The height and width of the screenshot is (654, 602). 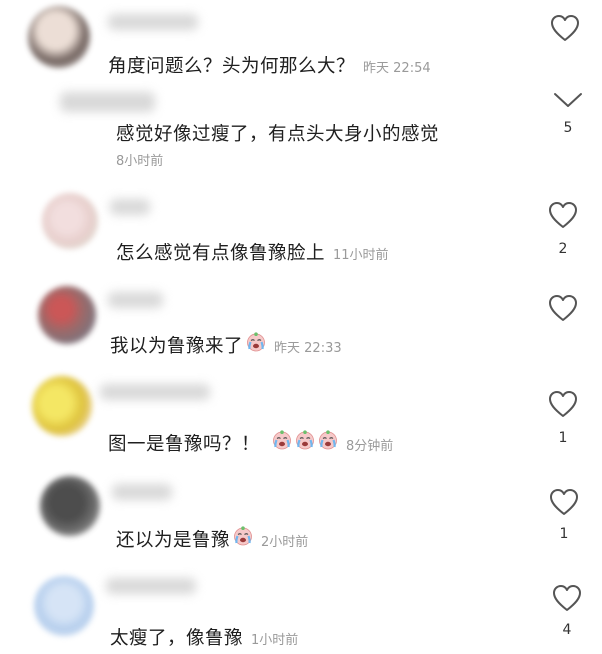 What do you see at coordinates (285, 542) in the screenshot?
I see `comment-time: 2小时前` at bounding box center [285, 542].